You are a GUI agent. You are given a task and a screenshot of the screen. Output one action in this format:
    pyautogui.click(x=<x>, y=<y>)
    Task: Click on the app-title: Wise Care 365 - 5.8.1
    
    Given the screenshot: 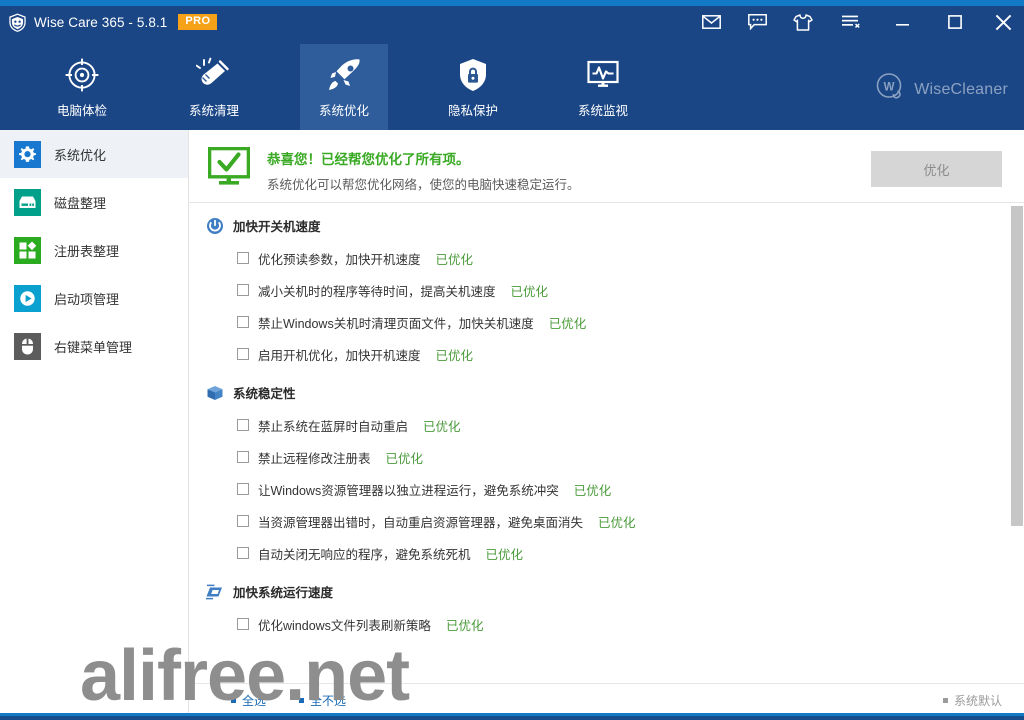 What is the action you would take?
    pyautogui.click(x=101, y=22)
    